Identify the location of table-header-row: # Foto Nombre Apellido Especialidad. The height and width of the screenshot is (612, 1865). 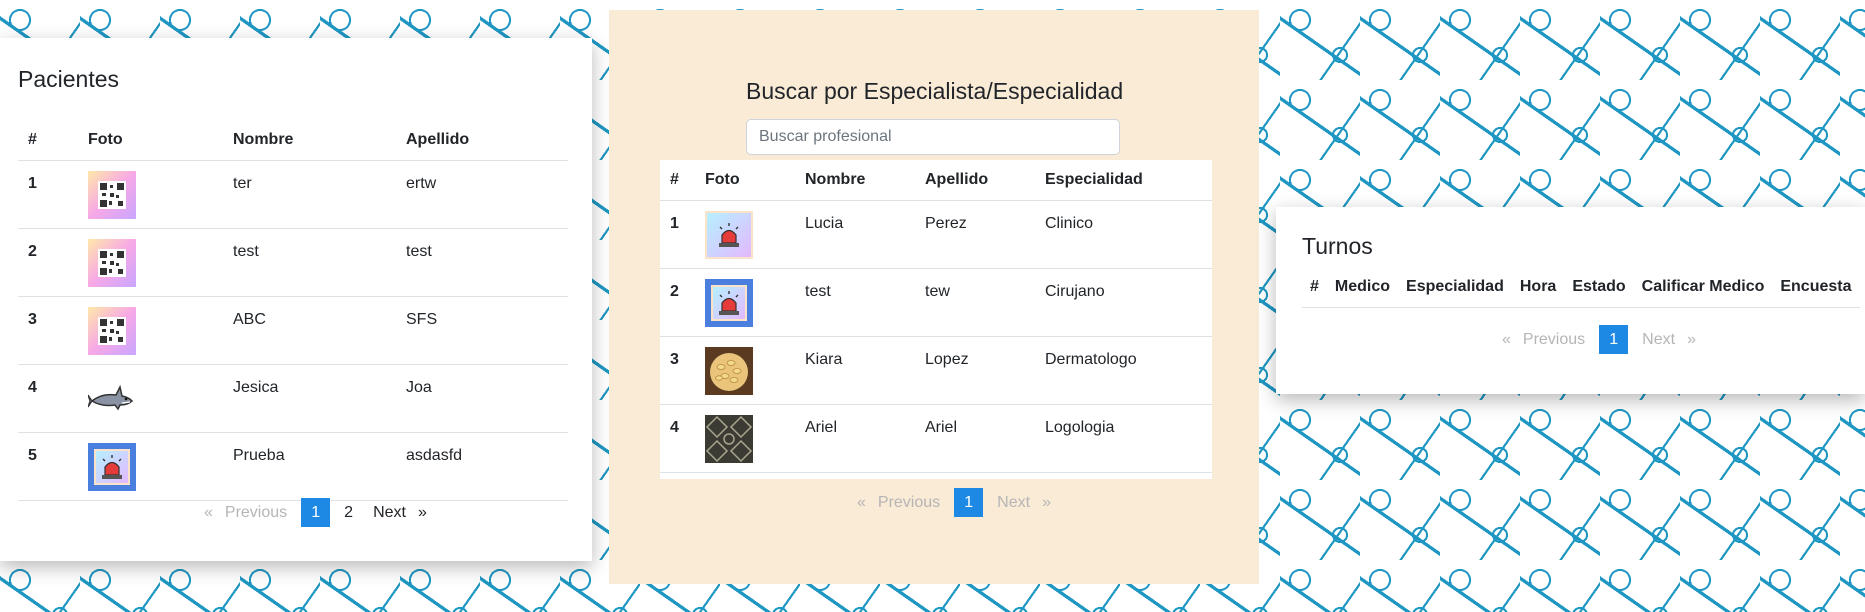
(936, 180).